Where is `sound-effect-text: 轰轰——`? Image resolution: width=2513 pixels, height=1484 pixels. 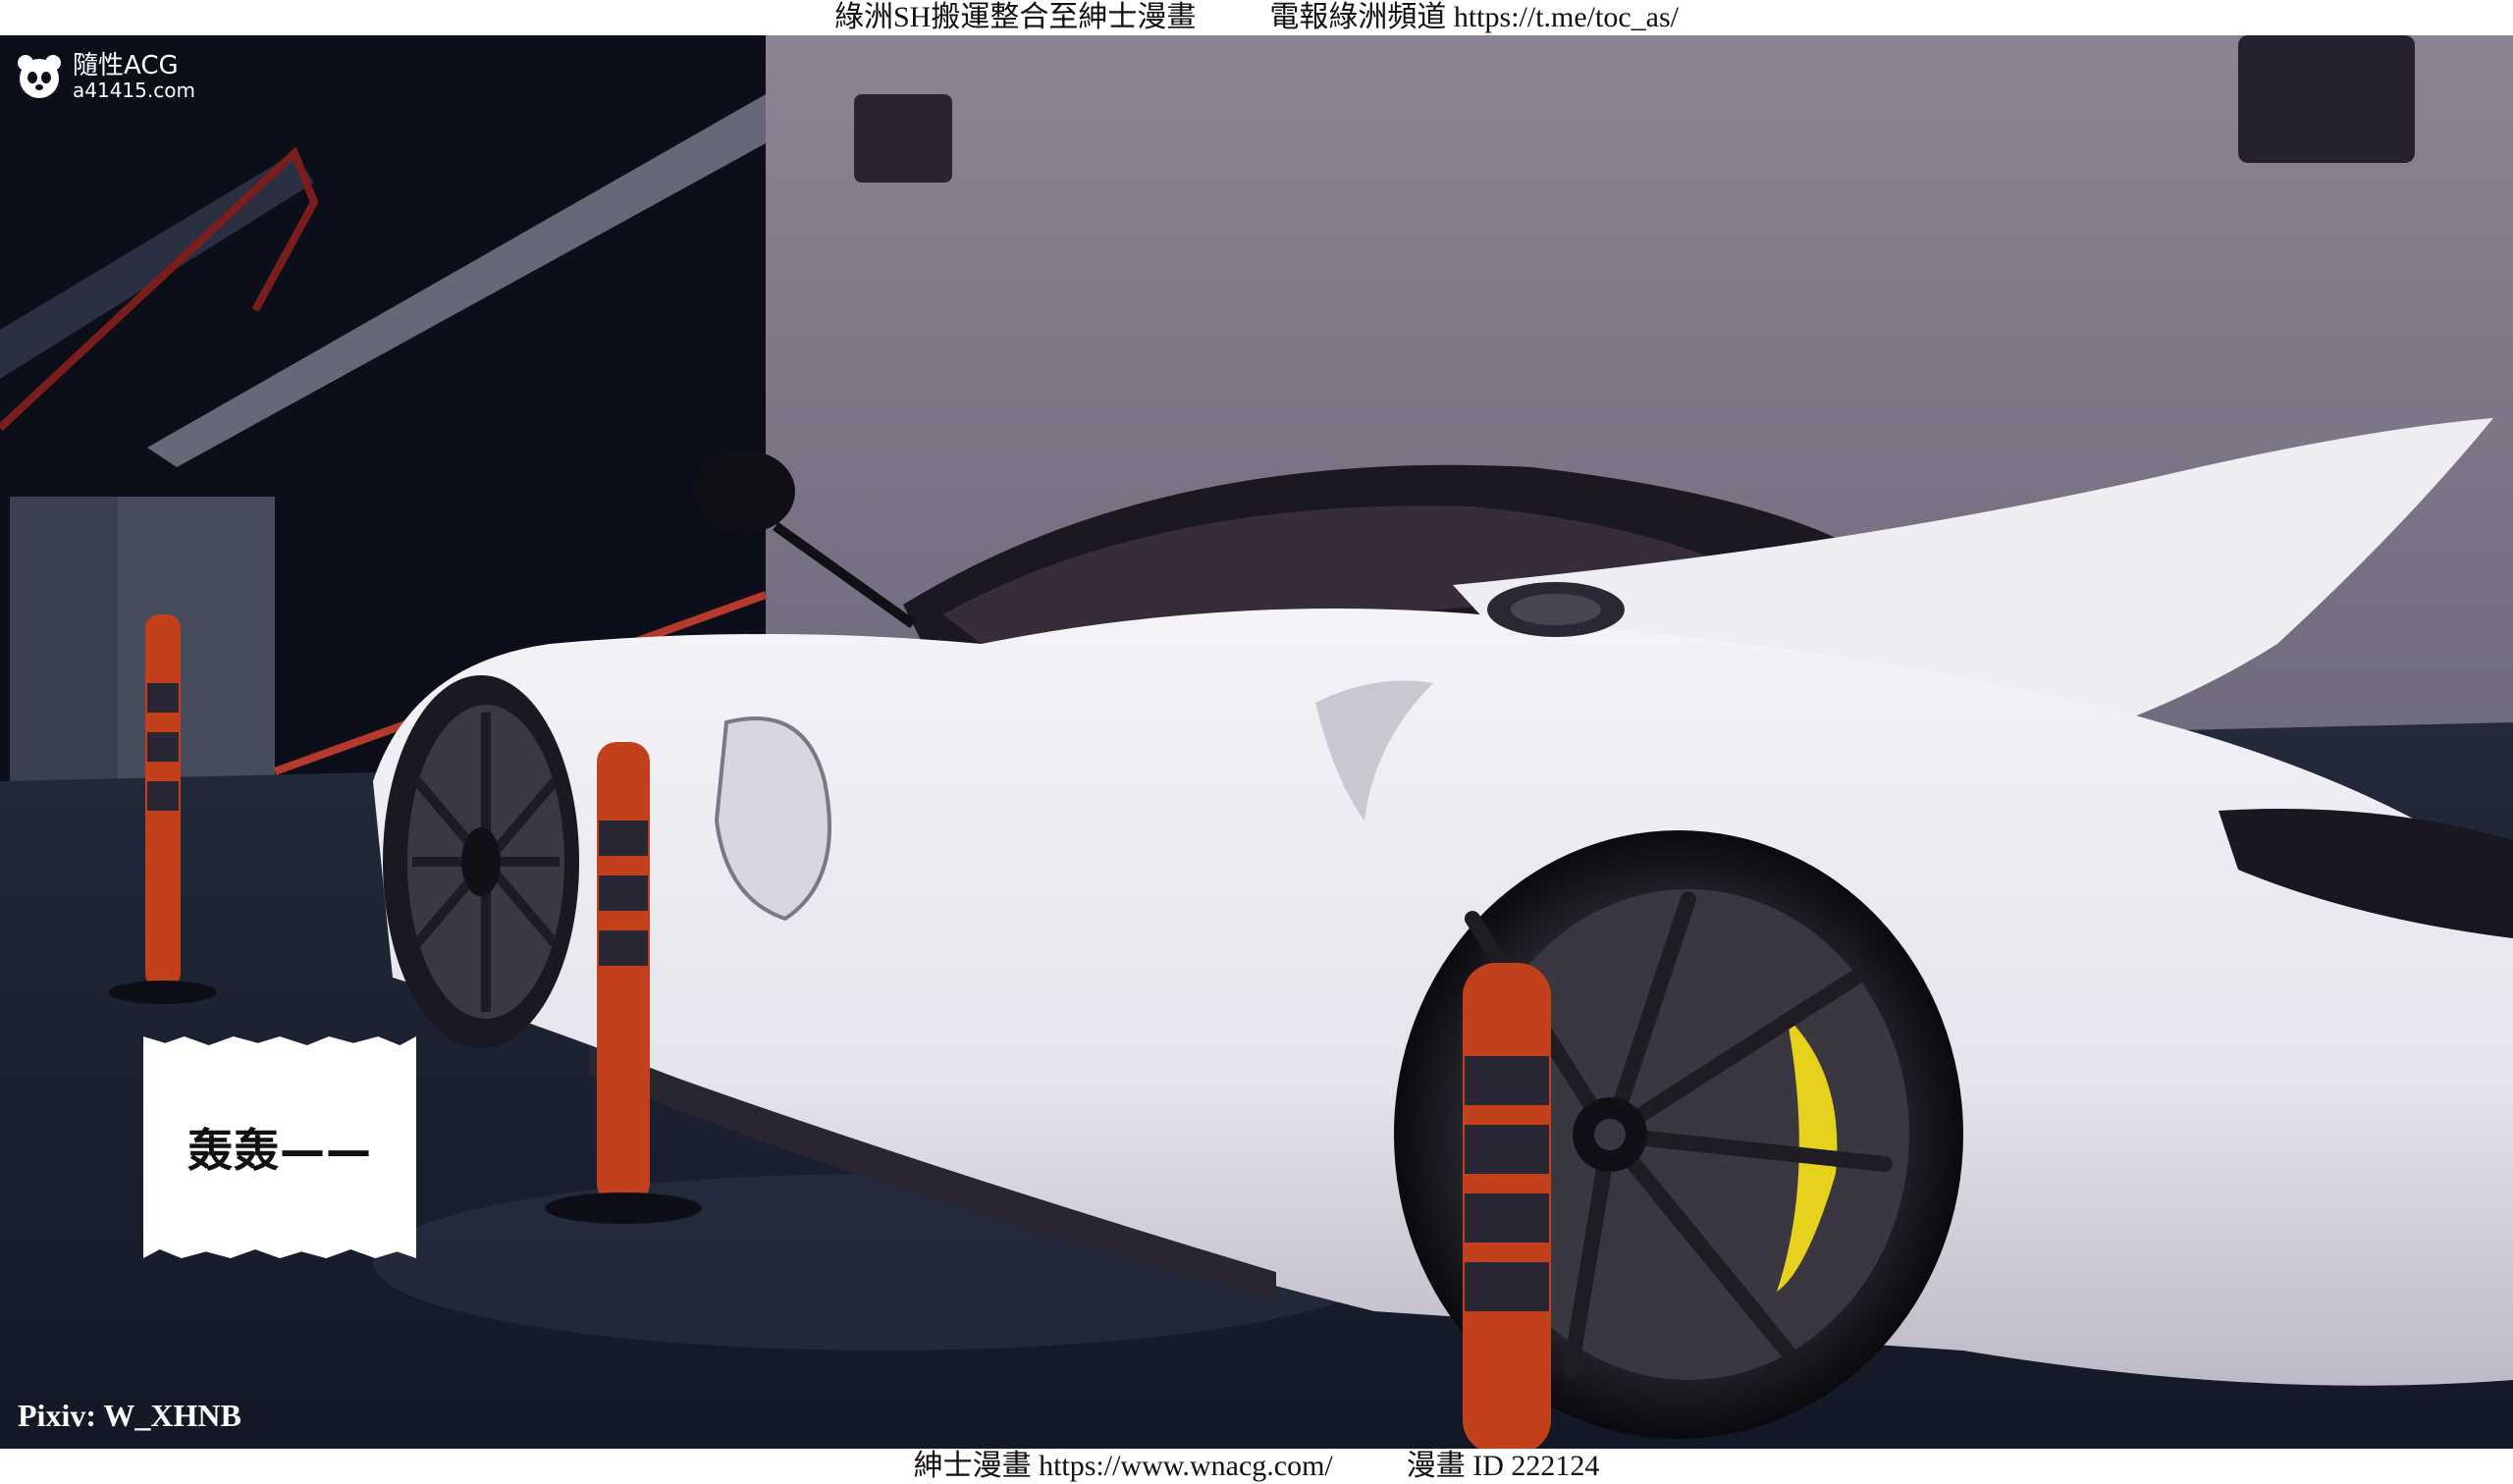 sound-effect-text: 轰轰—— is located at coordinates (280, 1150).